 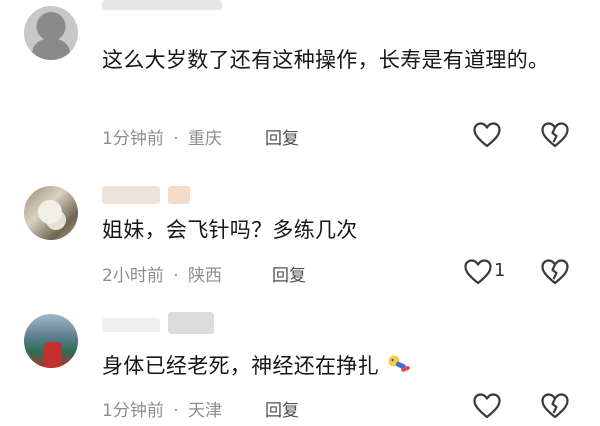 What do you see at coordinates (205, 411) in the screenshot?
I see `comment-location: 天津` at bounding box center [205, 411].